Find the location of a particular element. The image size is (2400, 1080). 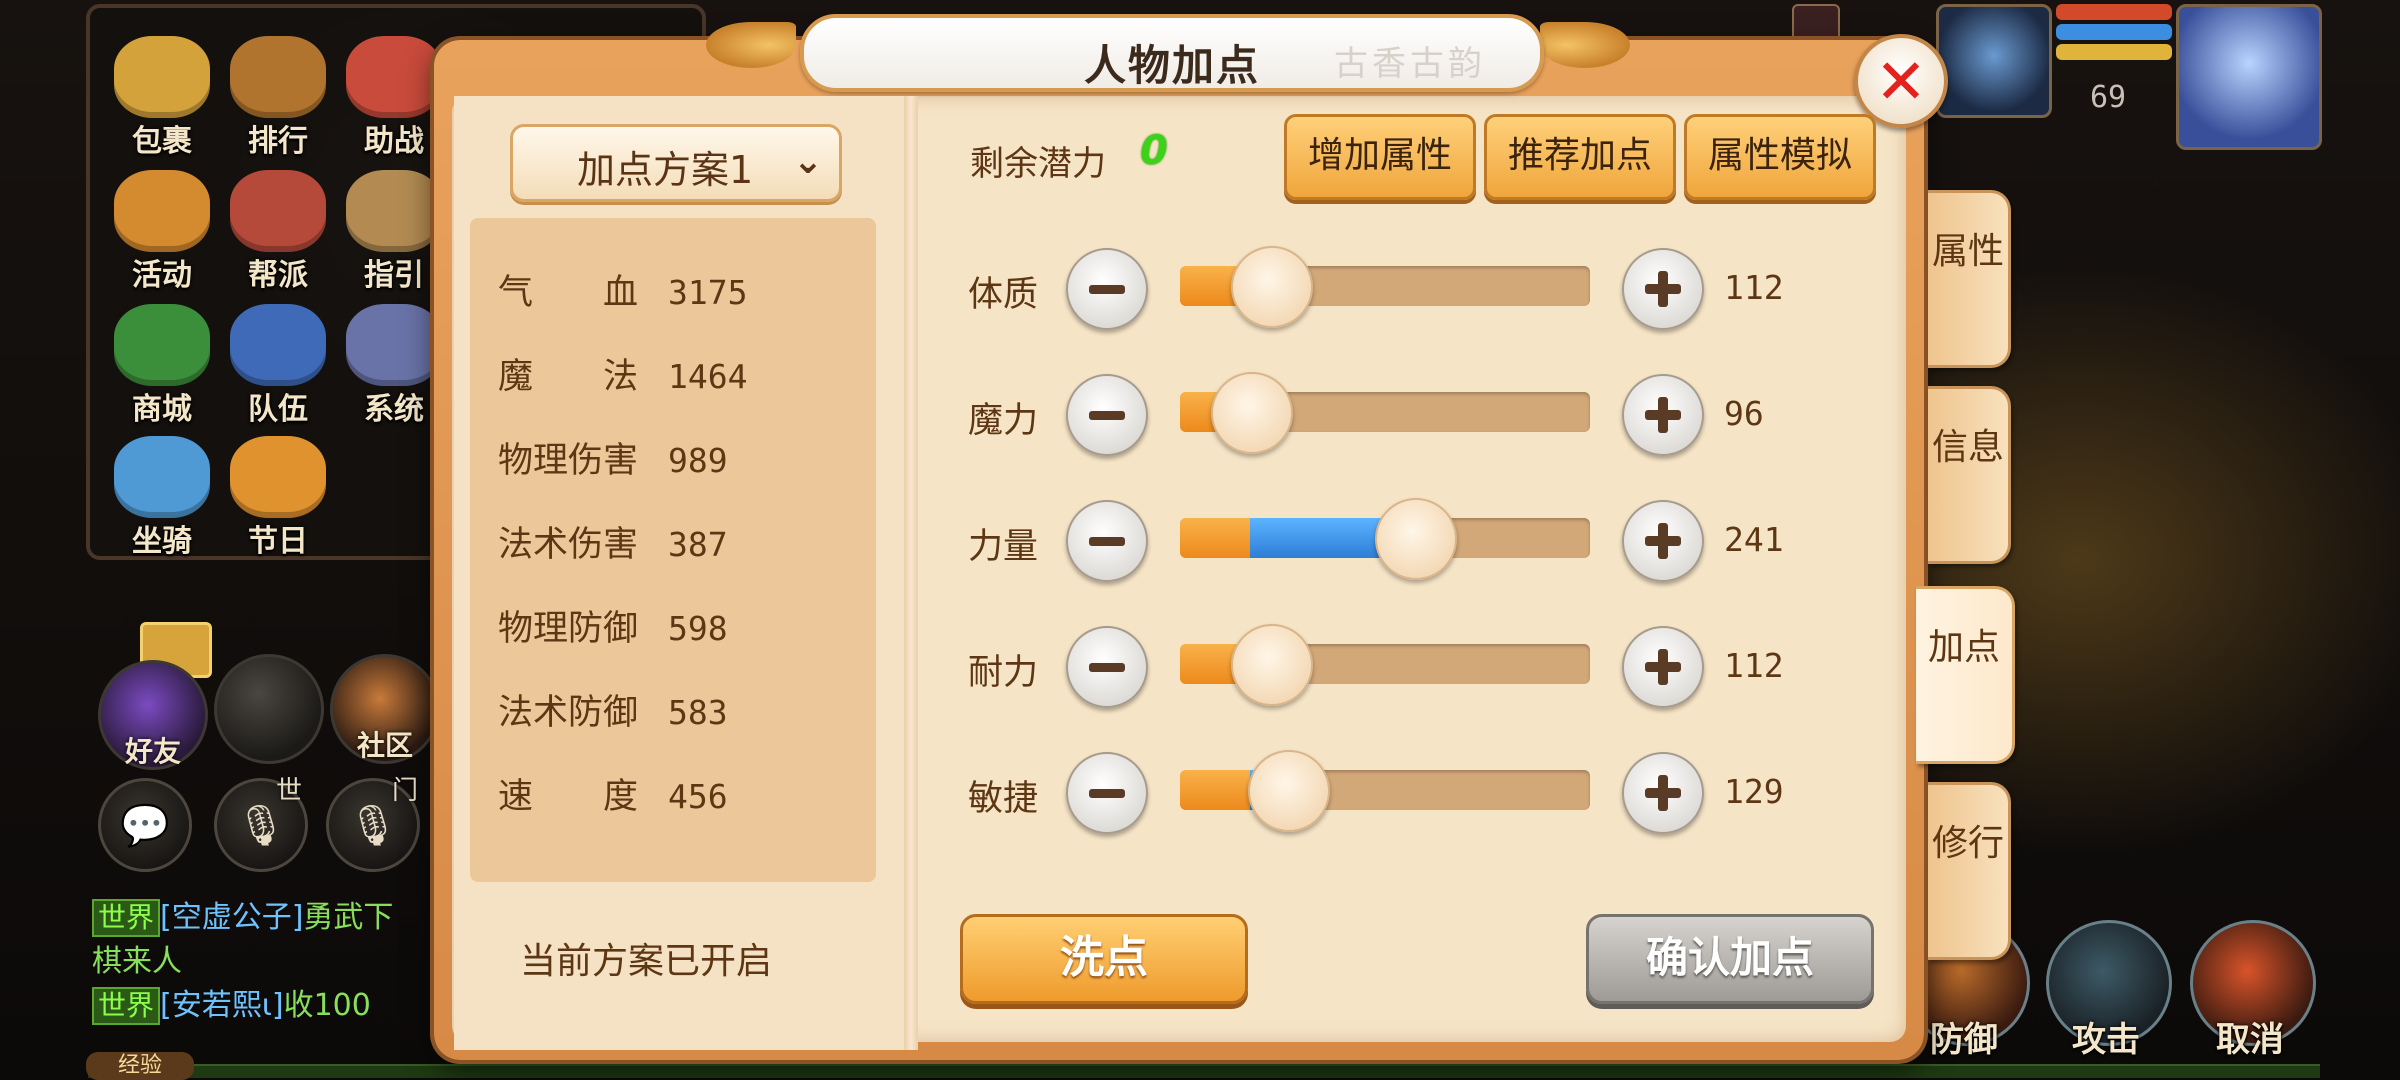

stat-value: 989 is located at coordinates (698, 460).